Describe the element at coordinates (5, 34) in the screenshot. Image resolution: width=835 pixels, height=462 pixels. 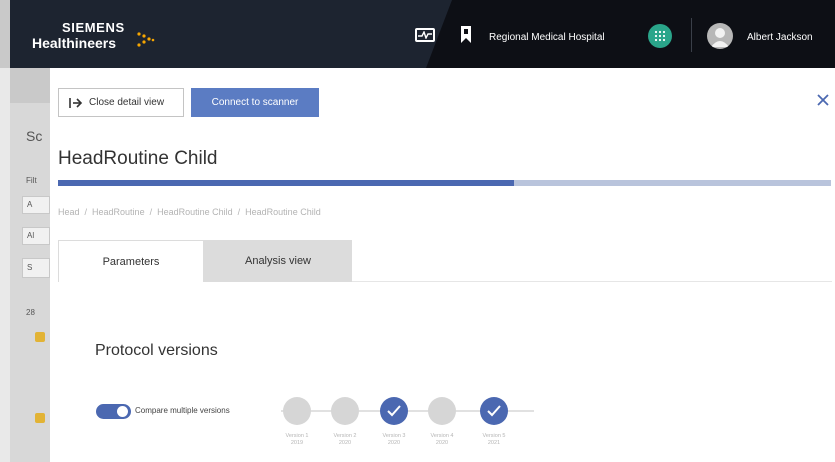
I see `window-frame-edge` at that location.